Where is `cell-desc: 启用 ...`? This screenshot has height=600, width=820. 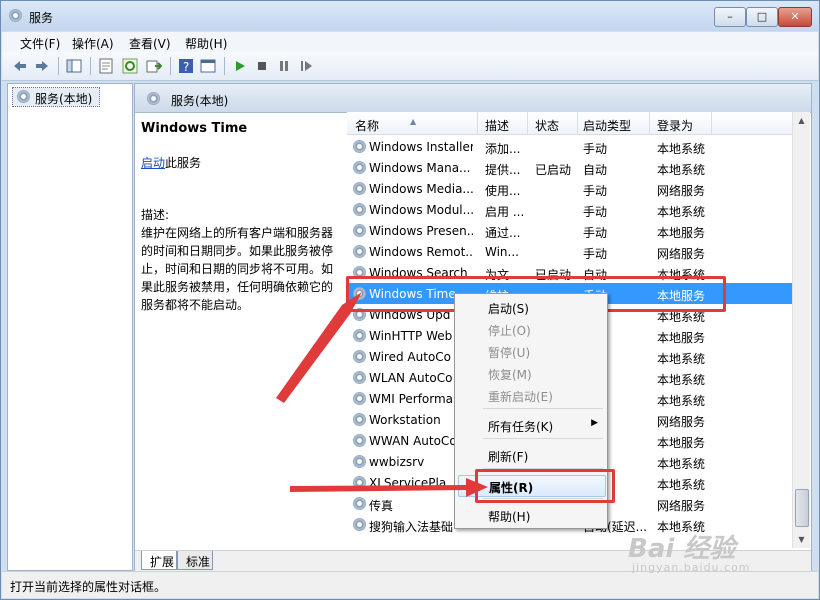 cell-desc: 启用 ... is located at coordinates (505, 212).